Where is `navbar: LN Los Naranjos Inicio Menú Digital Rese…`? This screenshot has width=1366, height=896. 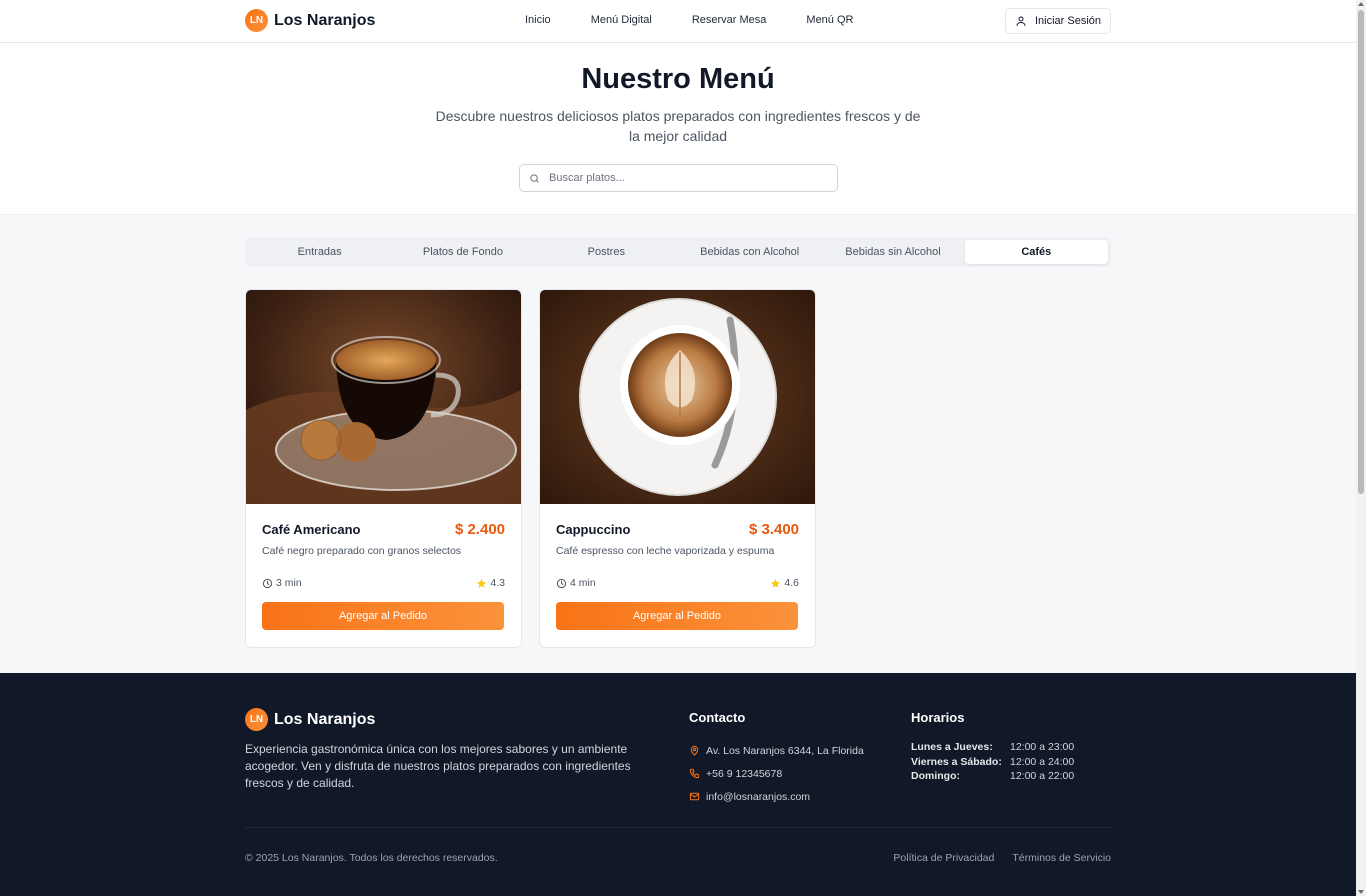 navbar: LN Los Naranjos Inicio Menú Digital Rese… is located at coordinates (678, 21).